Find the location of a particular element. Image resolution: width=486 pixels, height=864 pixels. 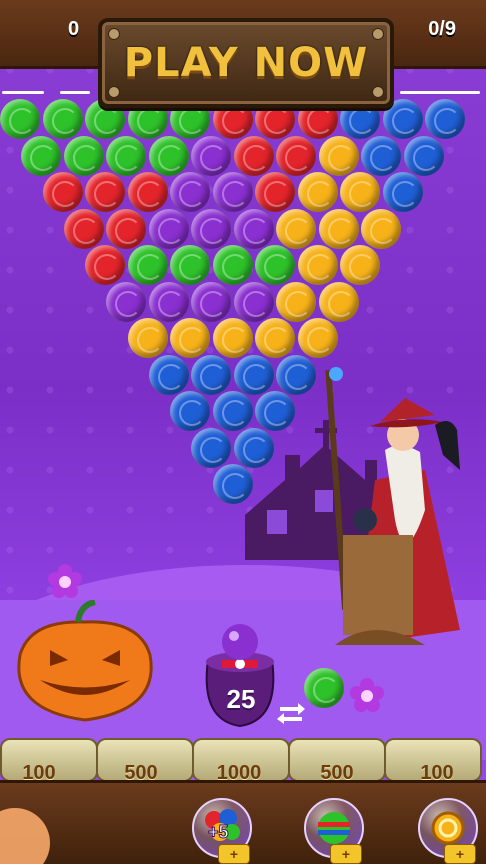

booster-count: +5 is located at coordinates (218, 832).